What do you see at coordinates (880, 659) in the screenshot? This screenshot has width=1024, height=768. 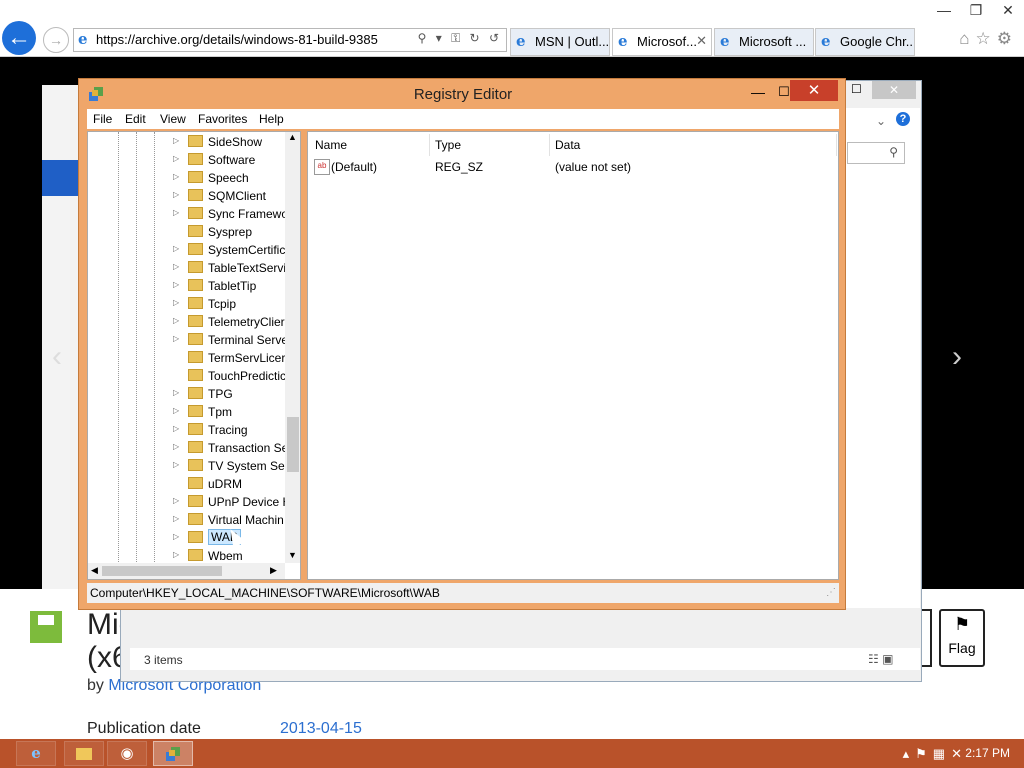 I see `view-mode-icons: ☷ ▣` at bounding box center [880, 659].